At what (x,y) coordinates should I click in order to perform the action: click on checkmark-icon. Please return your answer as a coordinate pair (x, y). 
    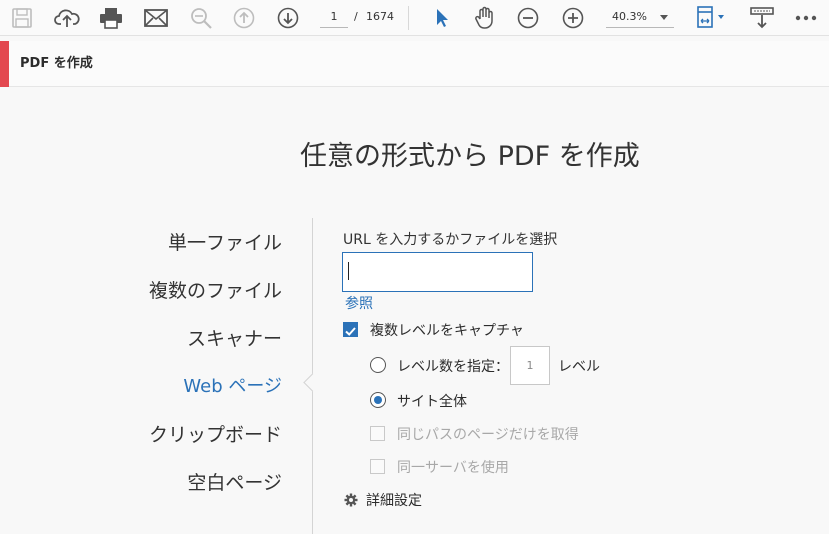
    Looking at the image, I should click on (350, 331).